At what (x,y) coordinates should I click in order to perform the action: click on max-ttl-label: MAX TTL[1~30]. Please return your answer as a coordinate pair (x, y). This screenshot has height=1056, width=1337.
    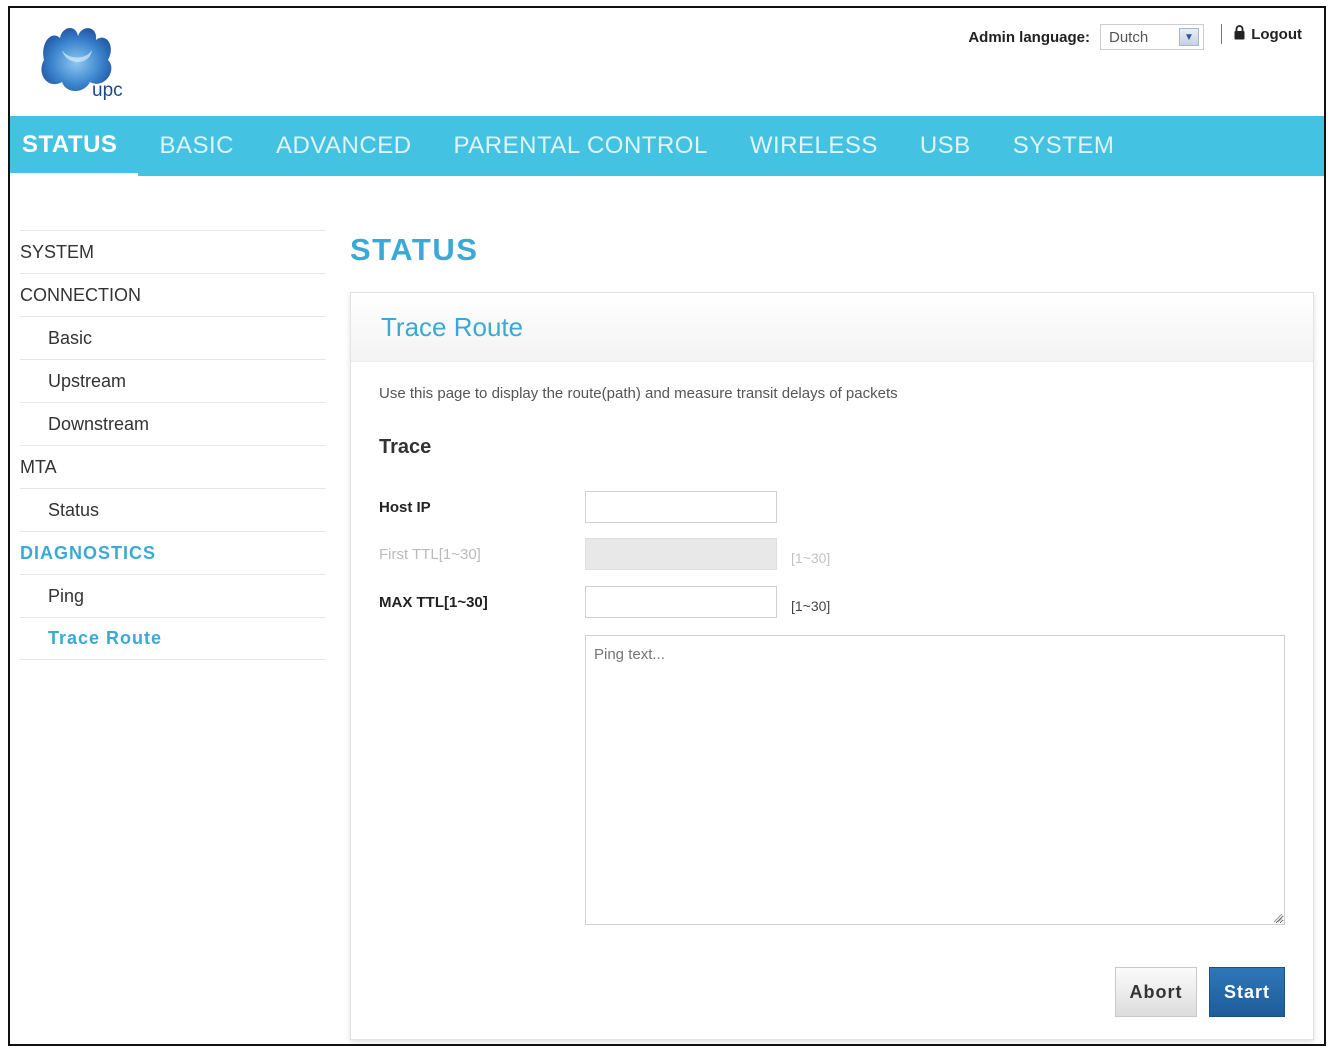
    Looking at the image, I should click on (433, 602).